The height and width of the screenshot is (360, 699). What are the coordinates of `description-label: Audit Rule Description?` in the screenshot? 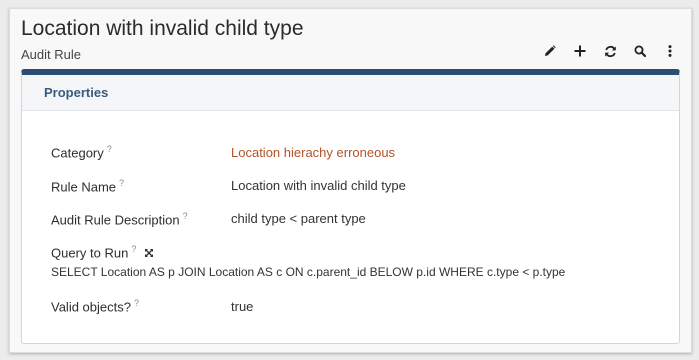 It's located at (119, 219).